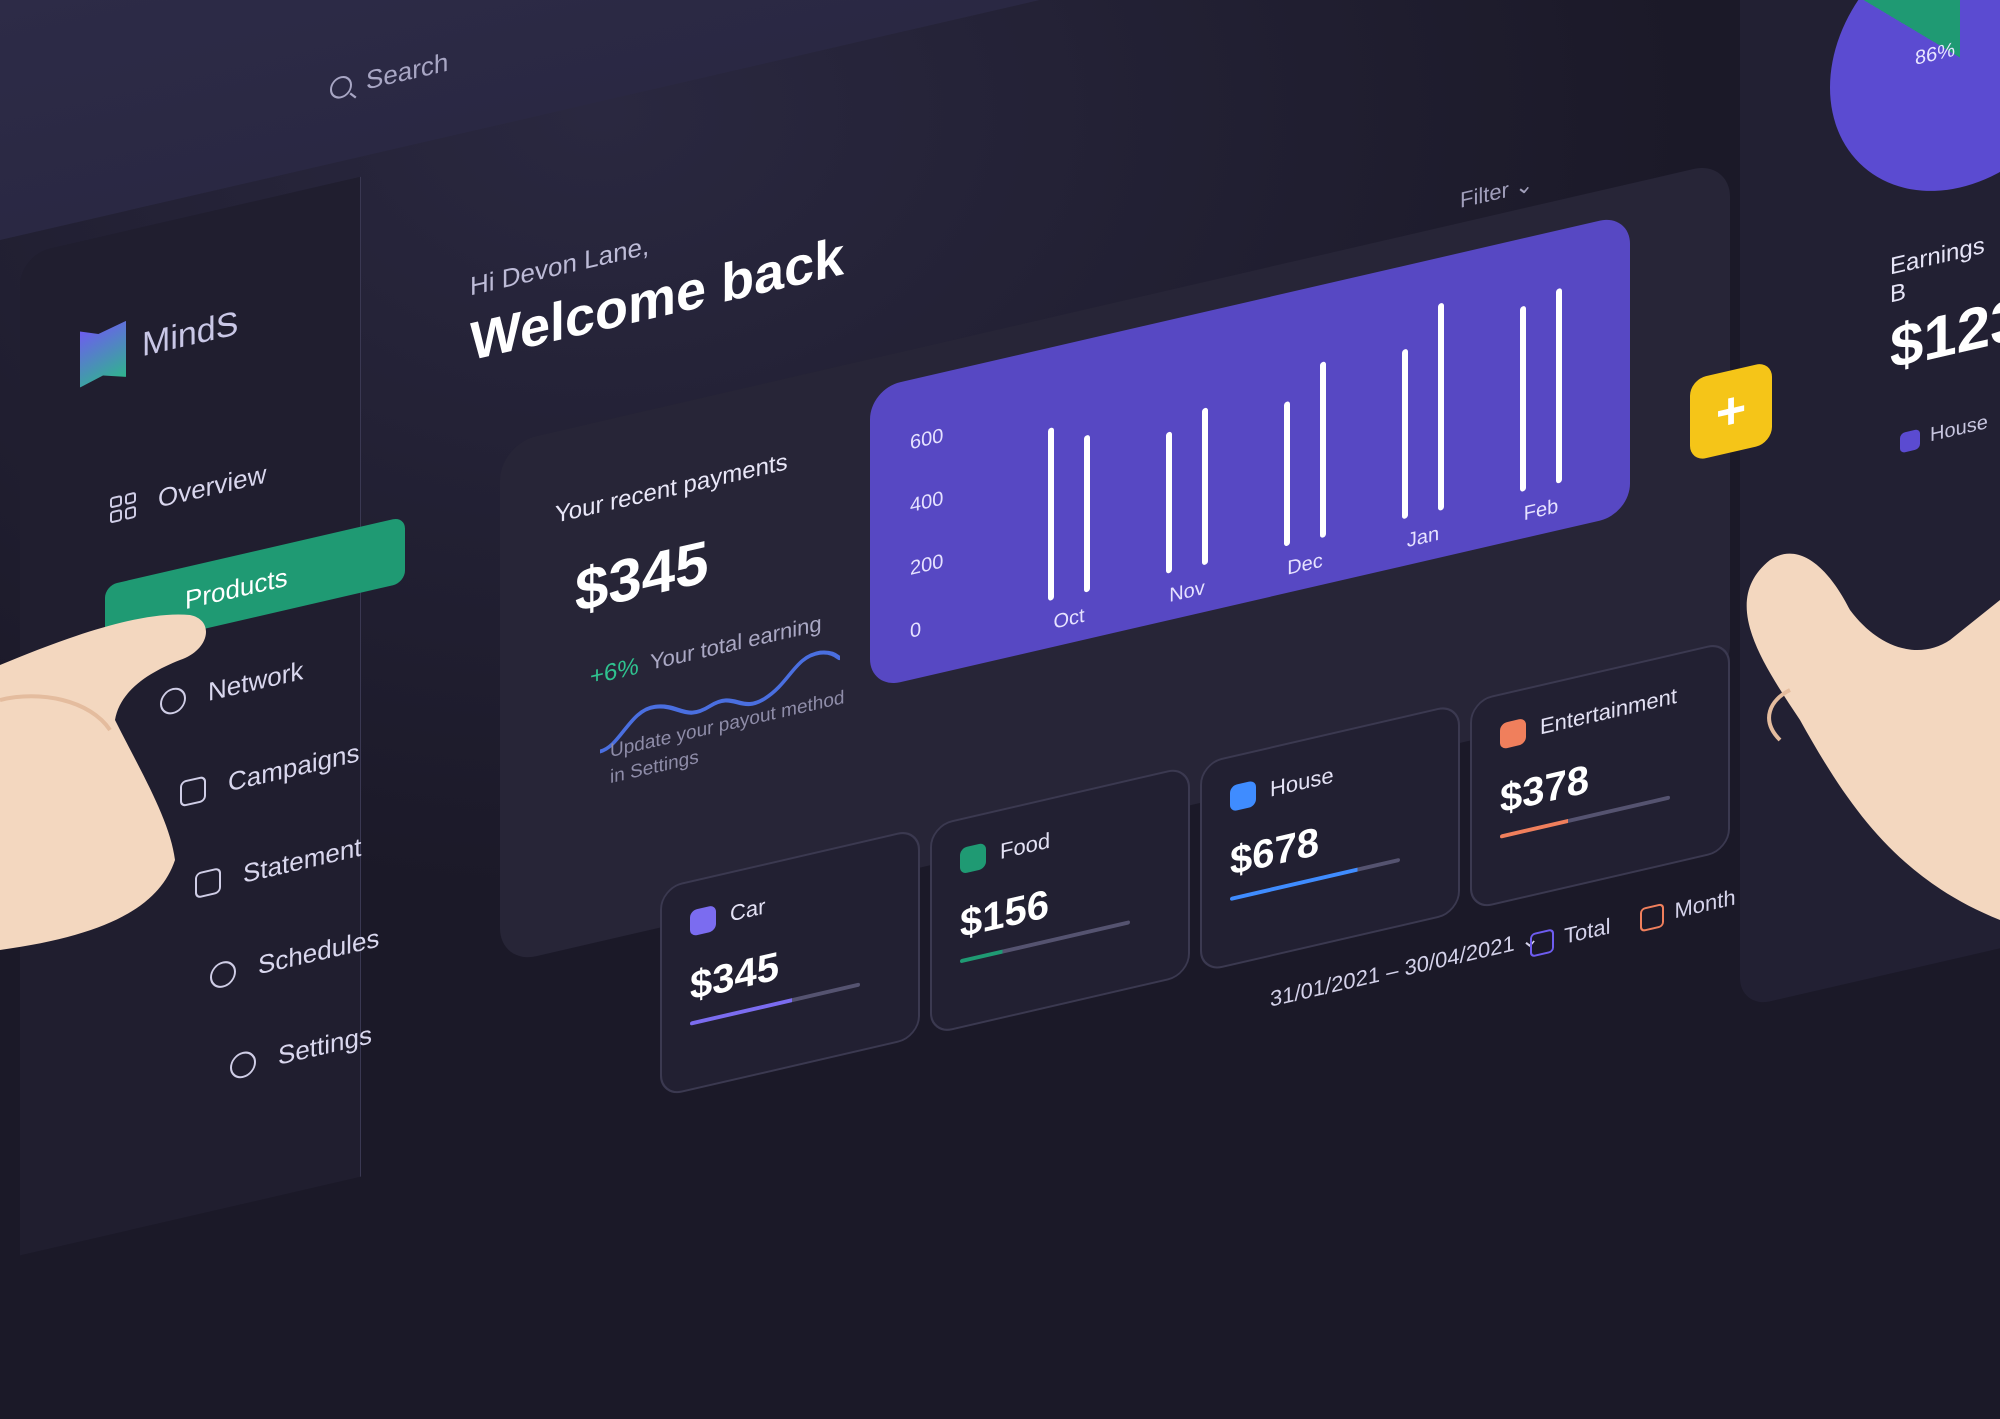 Image resolution: width=2000 pixels, height=1419 pixels. Describe the element at coordinates (173, 700) in the screenshot. I see `users-icon` at that location.